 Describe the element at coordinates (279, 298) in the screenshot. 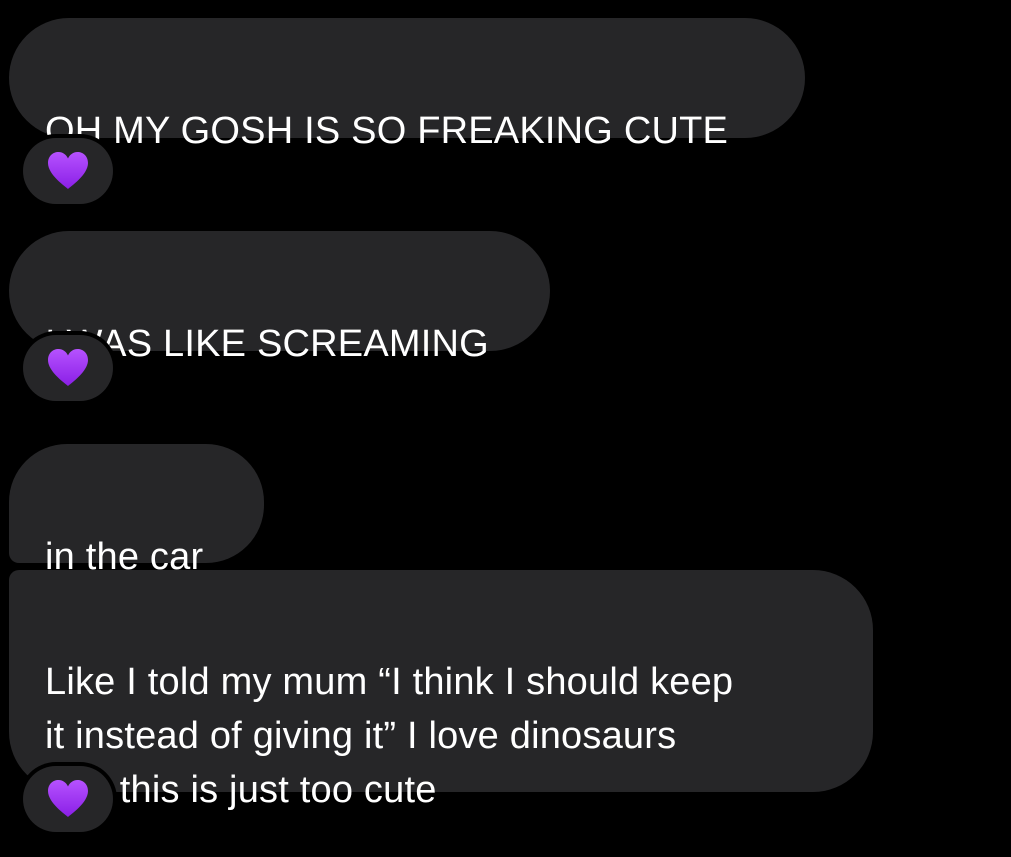

I see `message-bubble: I WAS LIKE SCREAMING` at that location.